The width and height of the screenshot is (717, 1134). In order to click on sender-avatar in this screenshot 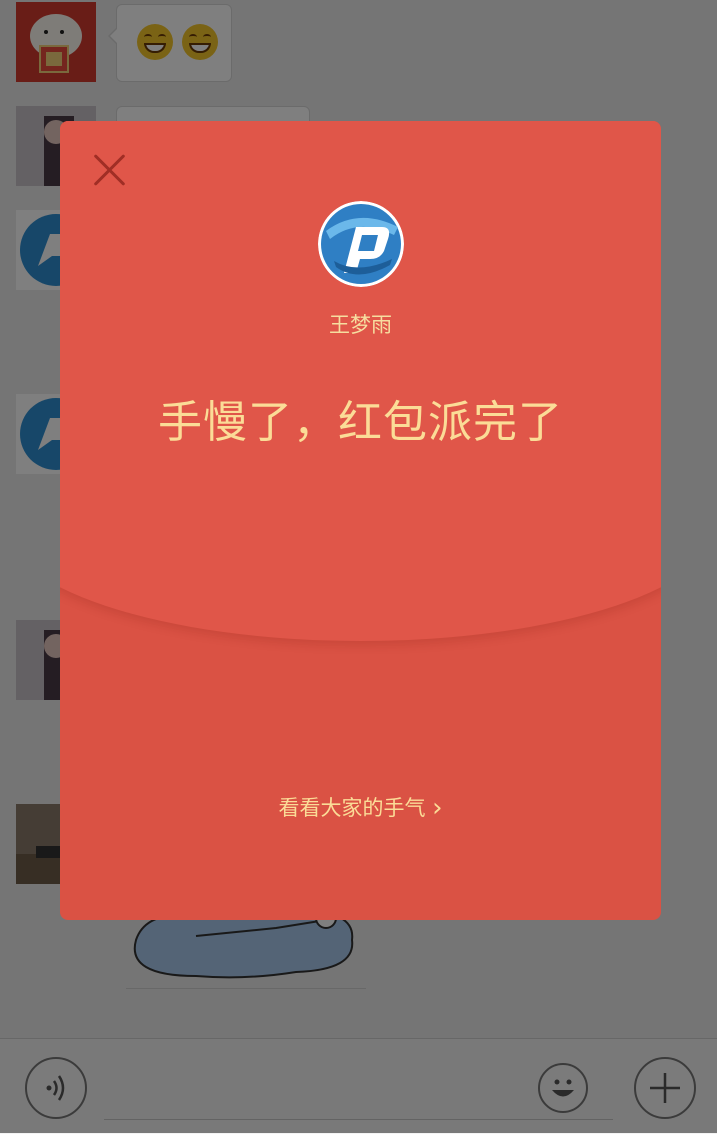, I will do `click(361, 244)`.